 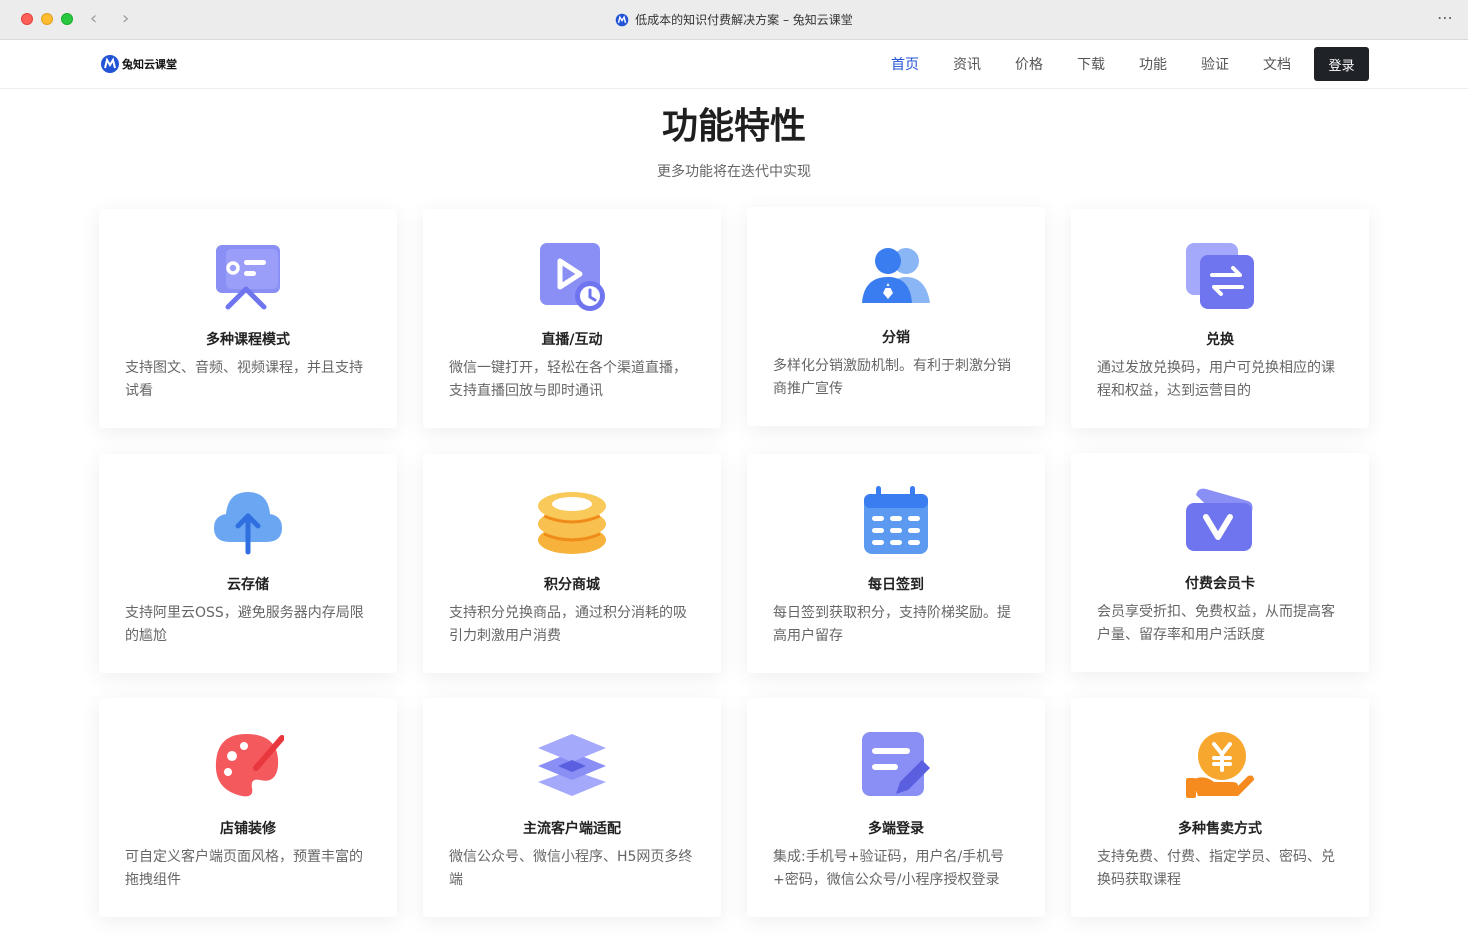 I want to click on feature-card-daily-checkin: 每日签到 每日签到获取积分，支持阶梯奖励。提高用户留存, so click(x=896, y=563).